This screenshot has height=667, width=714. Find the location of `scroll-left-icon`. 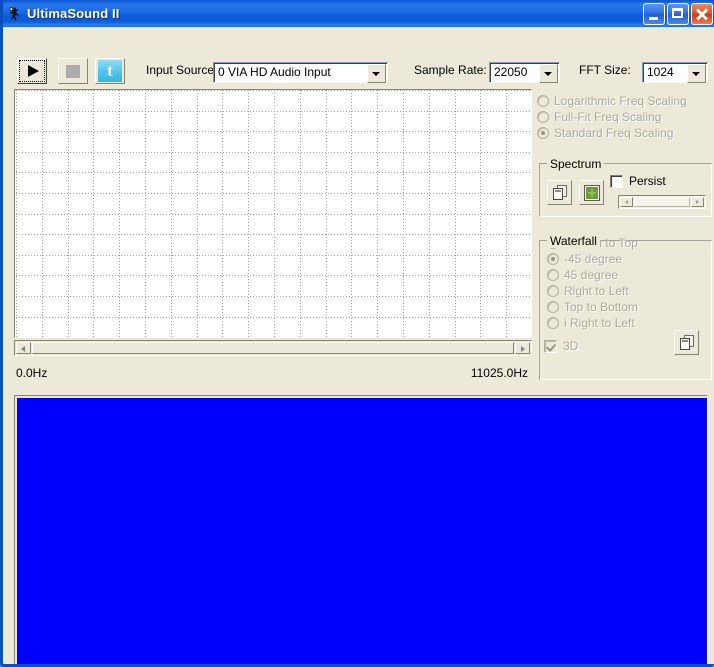

scroll-left-icon is located at coordinates (23, 348).